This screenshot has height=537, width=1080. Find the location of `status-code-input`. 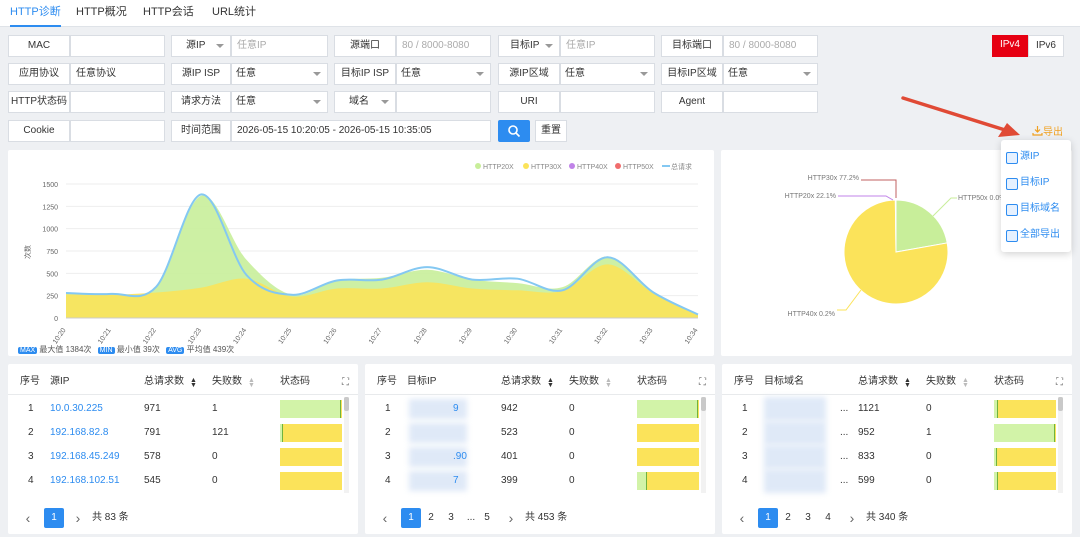

status-code-input is located at coordinates (117, 102).